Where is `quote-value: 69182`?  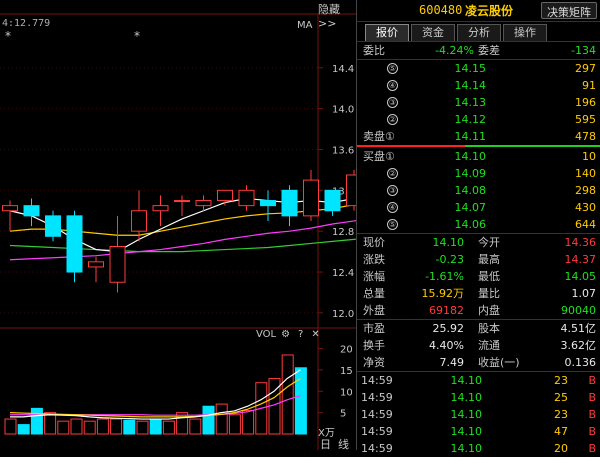 quote-value: 69182 is located at coordinates (446, 310).